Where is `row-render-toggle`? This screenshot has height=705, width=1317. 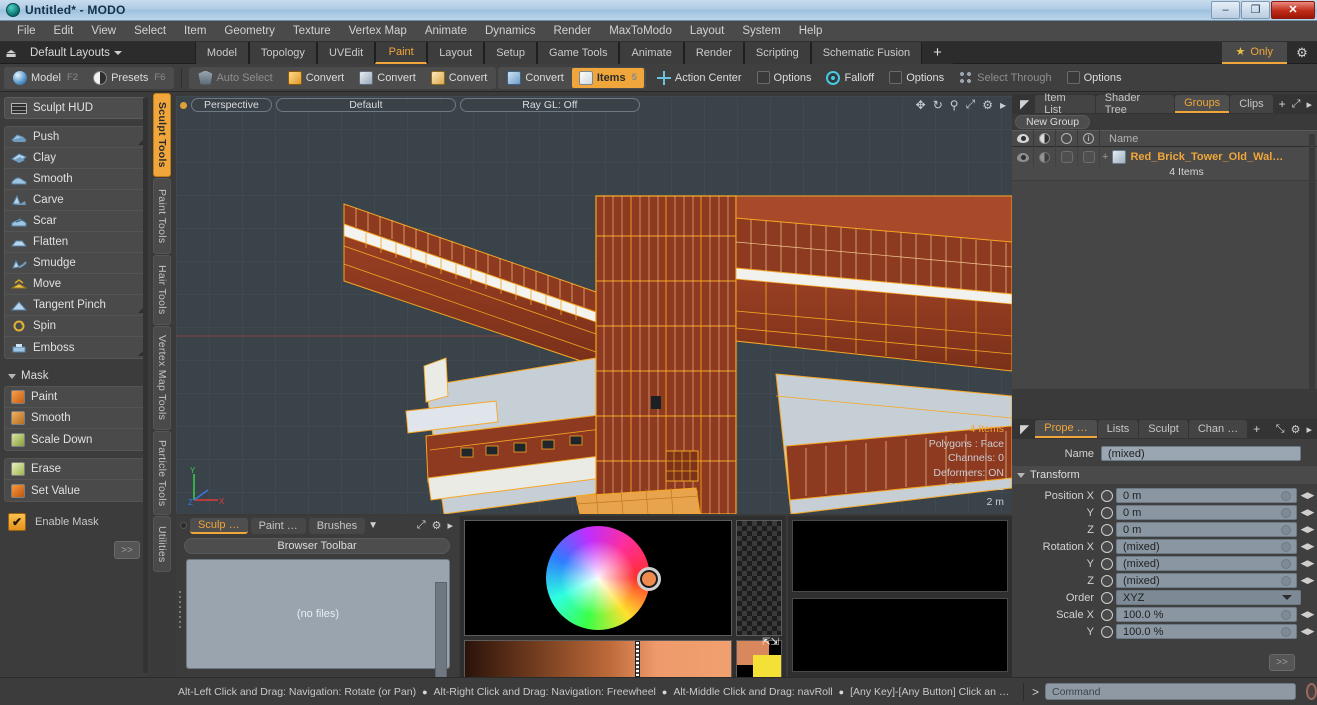 row-render-toggle is located at coordinates (1067, 157).